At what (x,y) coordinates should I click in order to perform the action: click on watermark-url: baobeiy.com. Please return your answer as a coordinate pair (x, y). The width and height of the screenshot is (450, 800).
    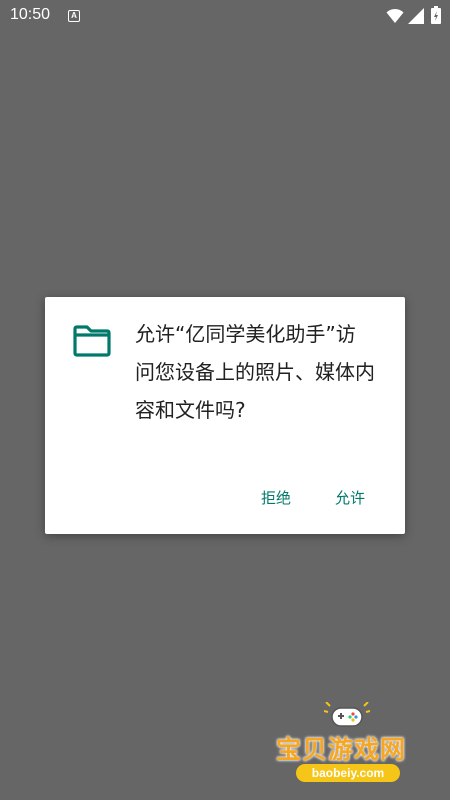
    Looking at the image, I should click on (348, 773).